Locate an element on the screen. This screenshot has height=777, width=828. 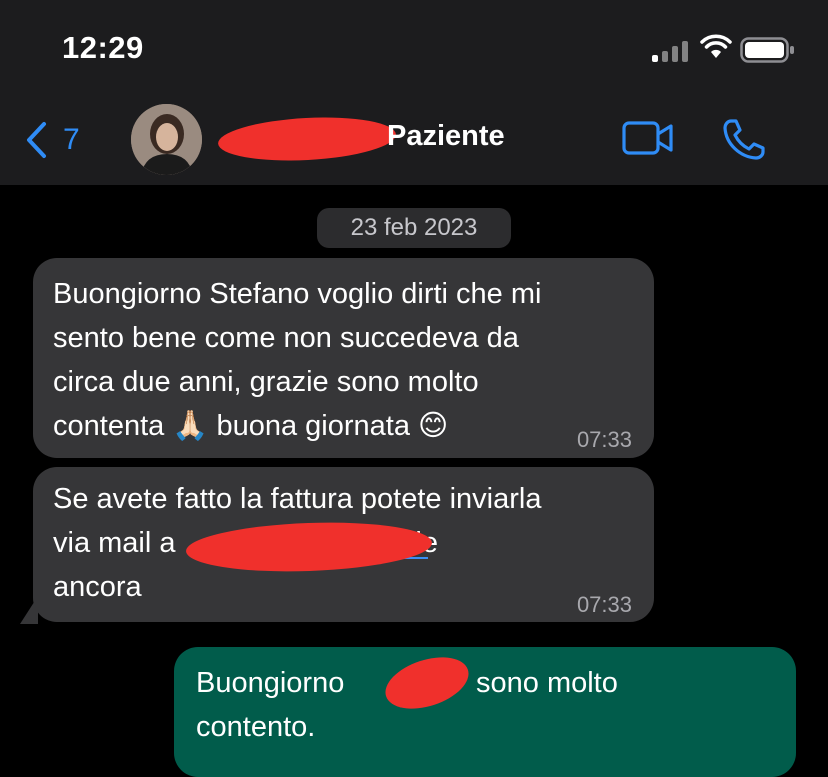
bubble-tail is located at coordinates (29, 610).